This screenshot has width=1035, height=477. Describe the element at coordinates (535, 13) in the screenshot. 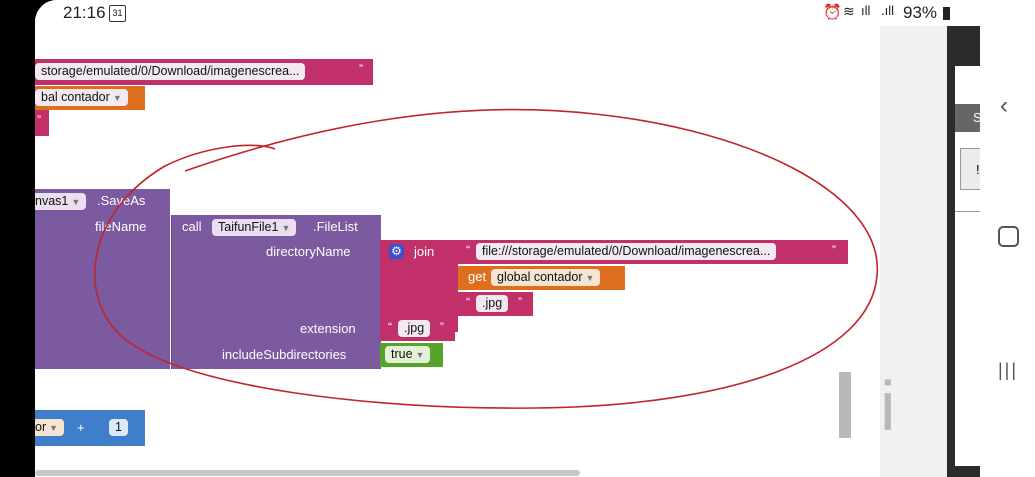

I see `status-bar: 21:16 31 ⏰ ≋ ıll .ıll 93%` at that location.